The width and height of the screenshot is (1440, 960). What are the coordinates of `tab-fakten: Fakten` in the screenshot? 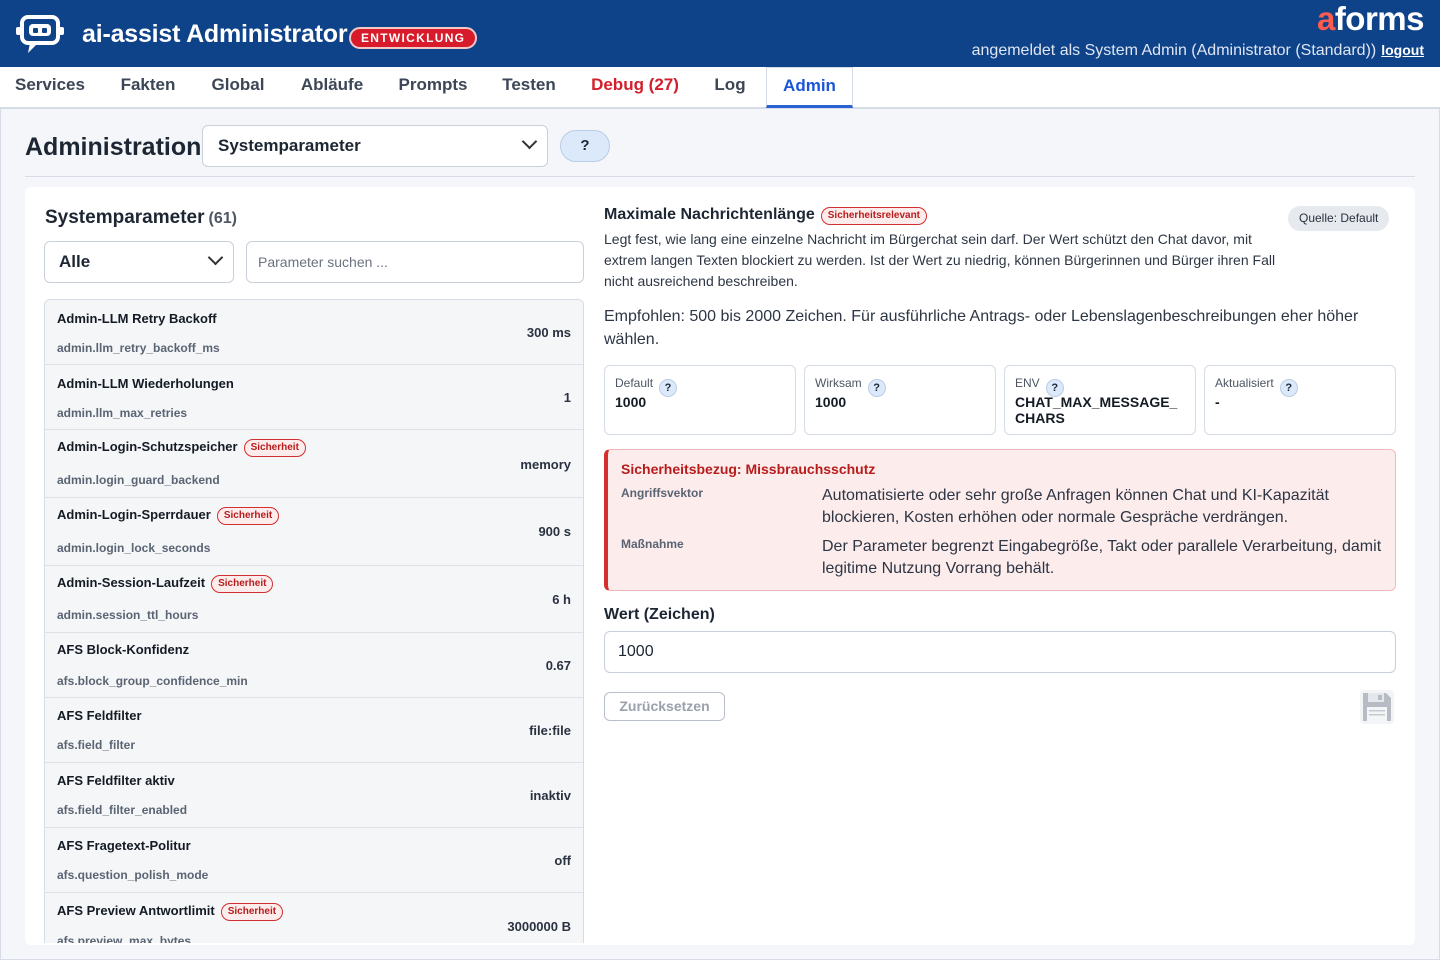 It's located at (148, 87).